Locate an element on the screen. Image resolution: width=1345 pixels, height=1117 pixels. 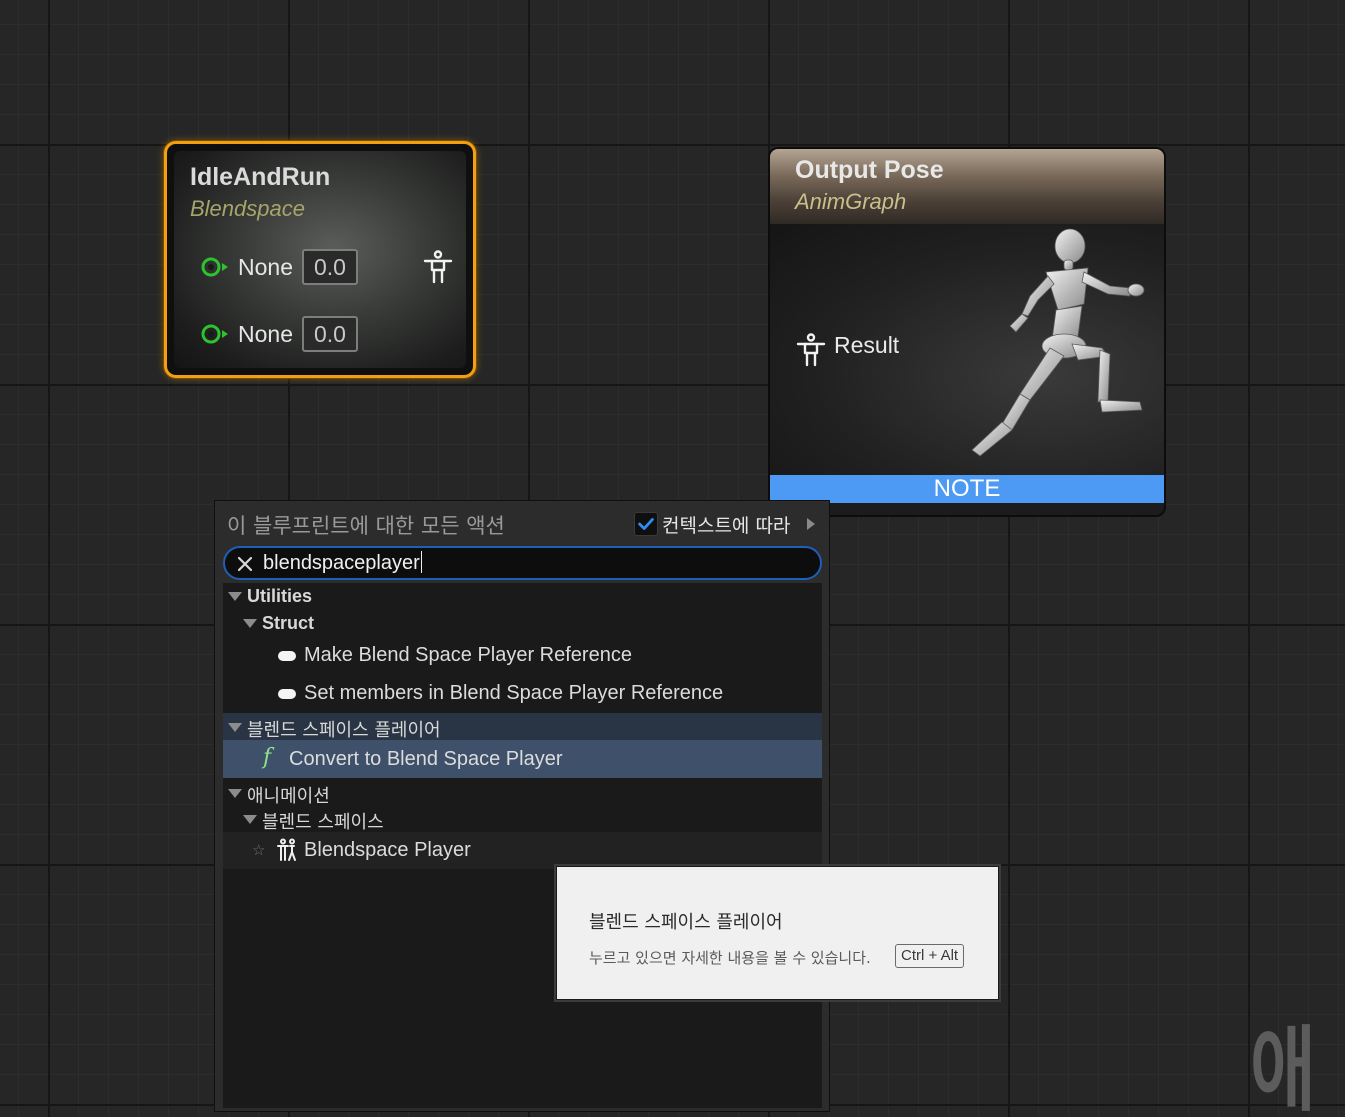
clear-search-icon is located at coordinates (245, 564).